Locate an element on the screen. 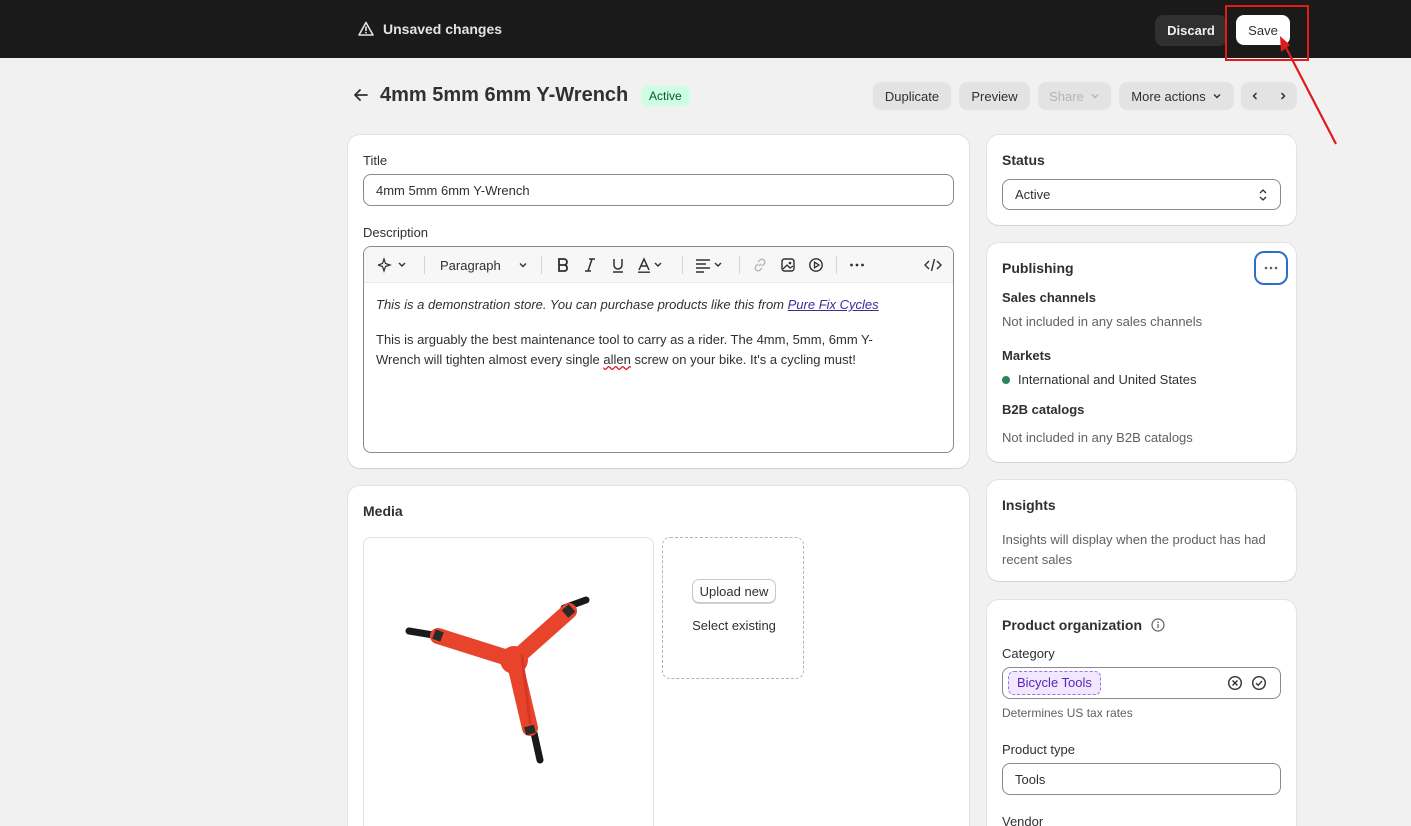 The width and height of the screenshot is (1411, 826). bold-button is located at coordinates (563, 265).